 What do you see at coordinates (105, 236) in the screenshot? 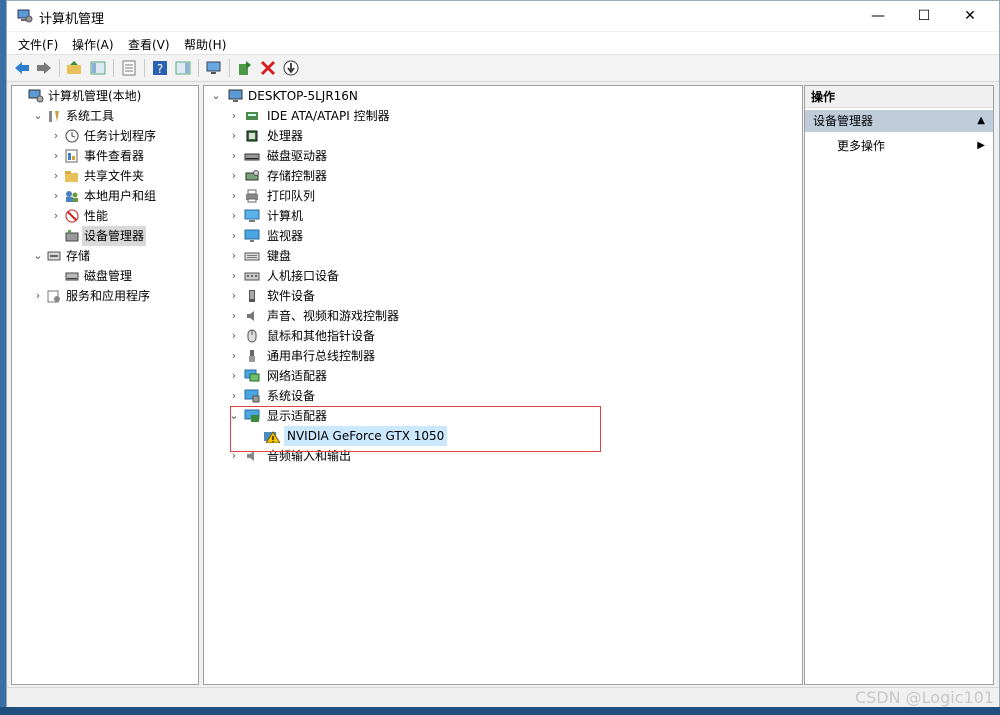
I see `nav-item: 设备管理器` at bounding box center [105, 236].